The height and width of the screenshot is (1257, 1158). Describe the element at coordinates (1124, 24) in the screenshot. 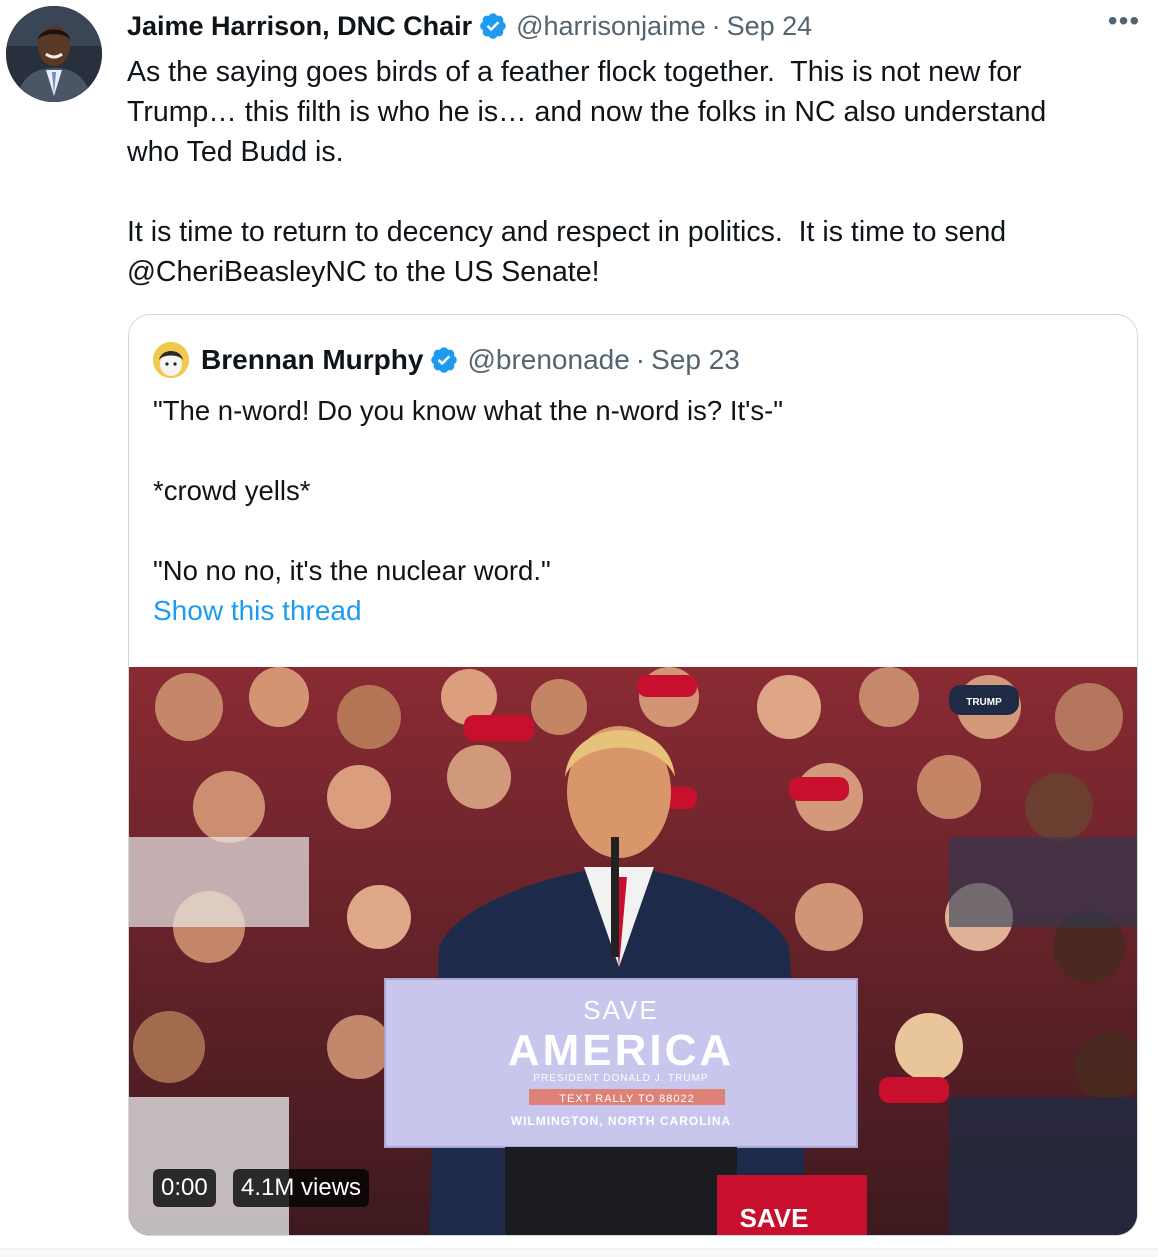

I see `more-options-icon: •••` at that location.